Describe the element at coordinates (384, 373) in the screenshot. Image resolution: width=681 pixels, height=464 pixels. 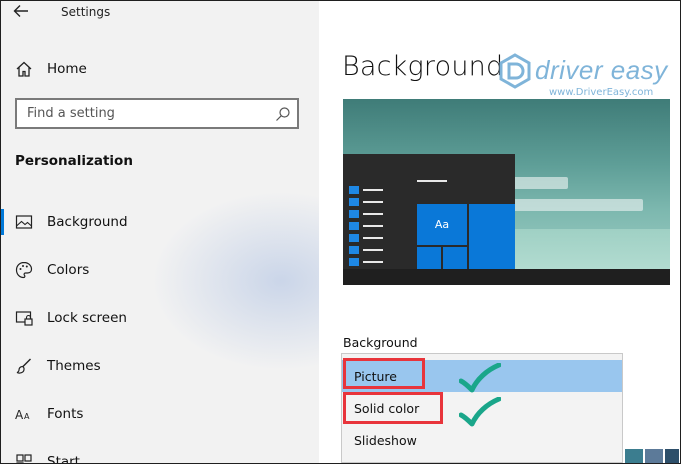
I see `picture-highlight-box` at that location.